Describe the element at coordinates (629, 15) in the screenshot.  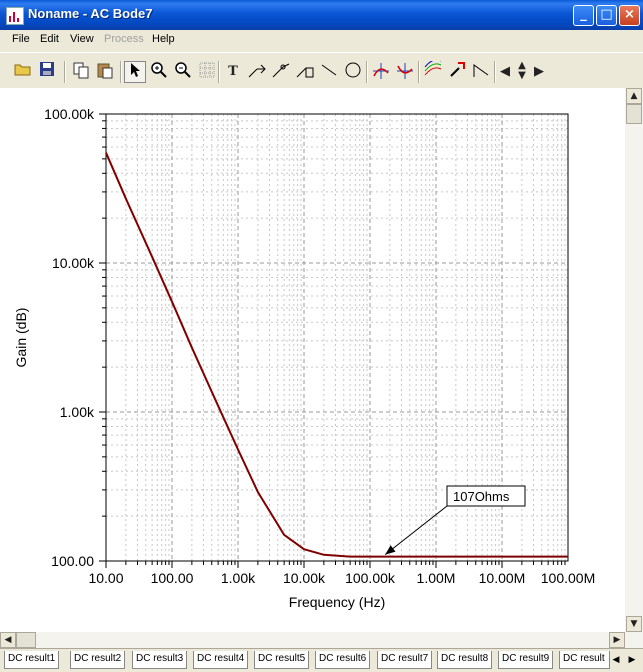
I see `close-button: ×` at that location.